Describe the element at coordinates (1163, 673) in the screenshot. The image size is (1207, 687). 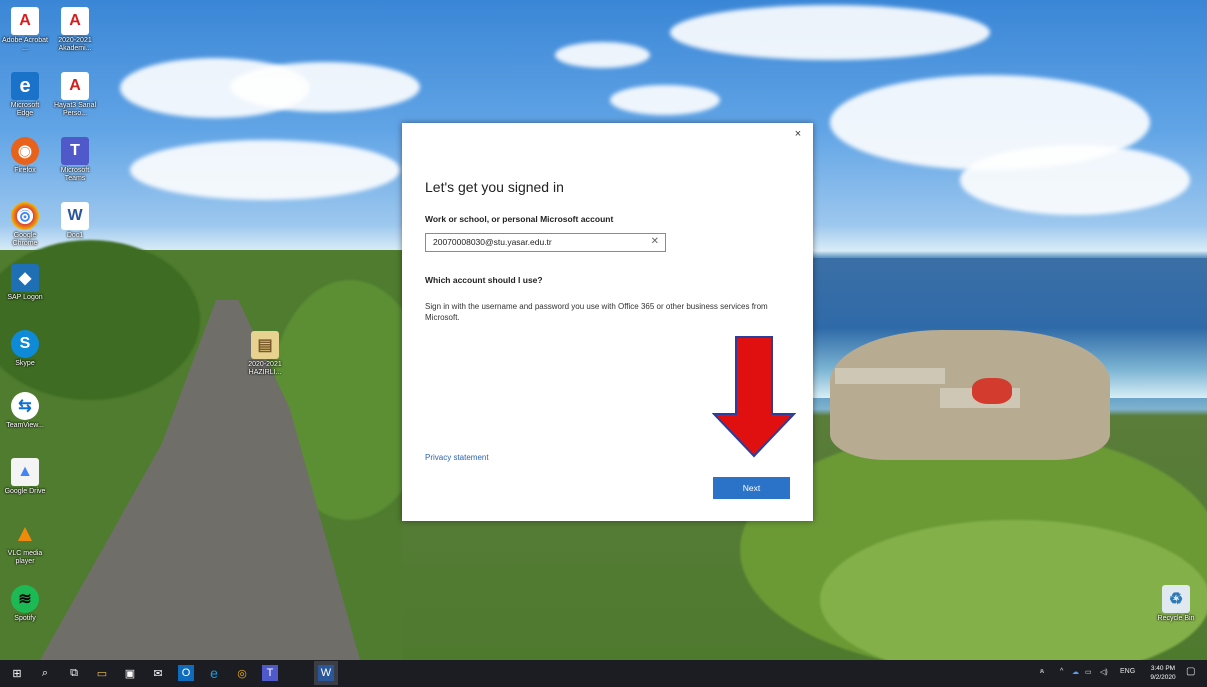
I see `clock: 3:40 PM 9/2/2020` at that location.